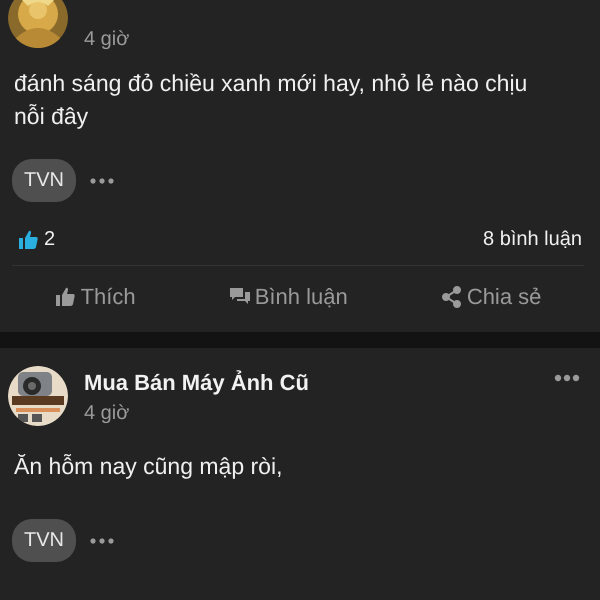 The image size is (600, 600). I want to click on like-count: 2, so click(50, 239).